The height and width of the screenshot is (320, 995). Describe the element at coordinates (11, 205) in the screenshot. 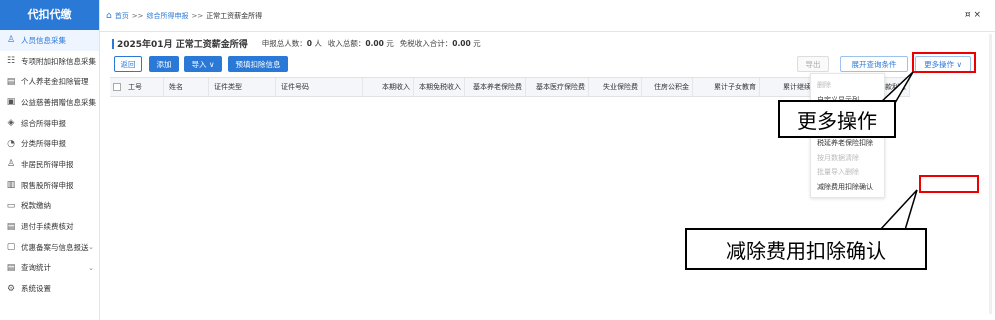

I see `folder-icon: ▭` at that location.